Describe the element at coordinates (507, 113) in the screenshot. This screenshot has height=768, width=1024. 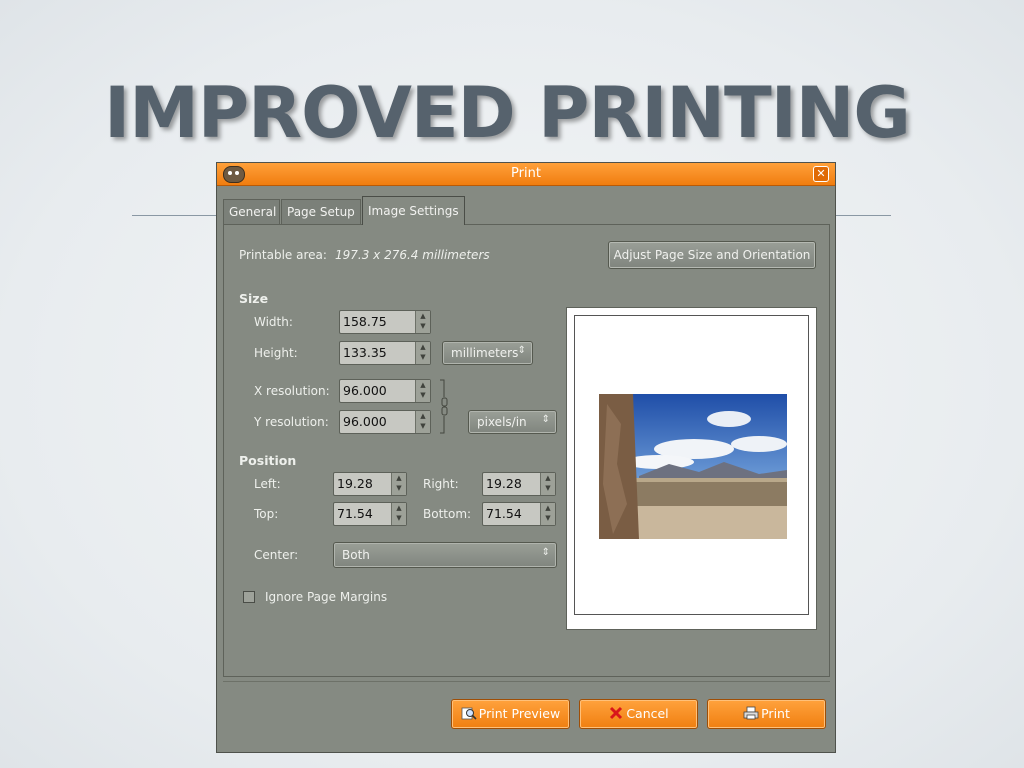
I see `slide-title: IMPROVED PRINTING` at that location.